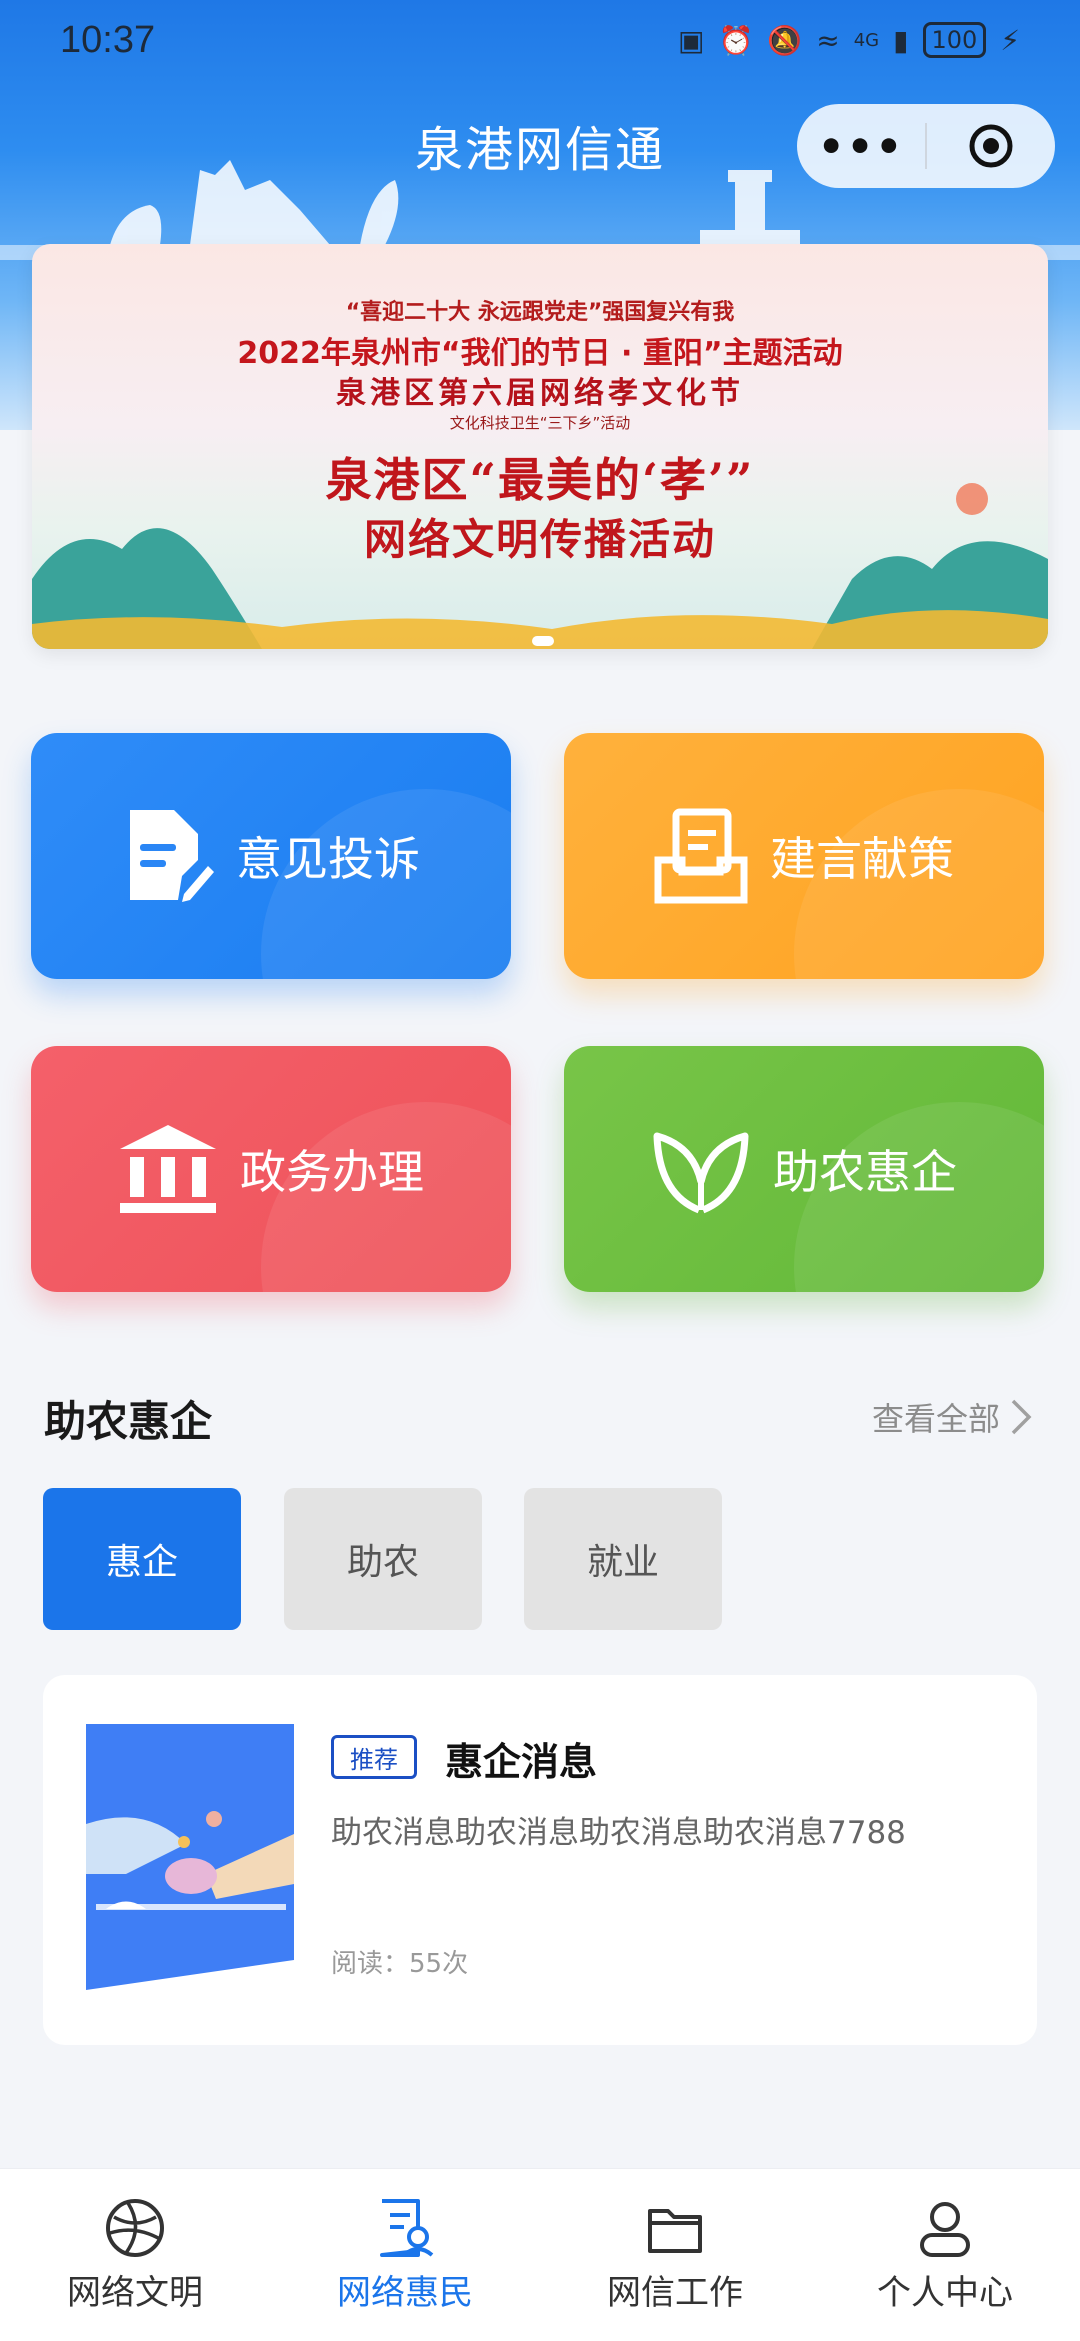 This screenshot has width=1080, height=2341. Describe the element at coordinates (374, 1757) in the screenshot. I see `recommended-badge: 推荐` at that location.